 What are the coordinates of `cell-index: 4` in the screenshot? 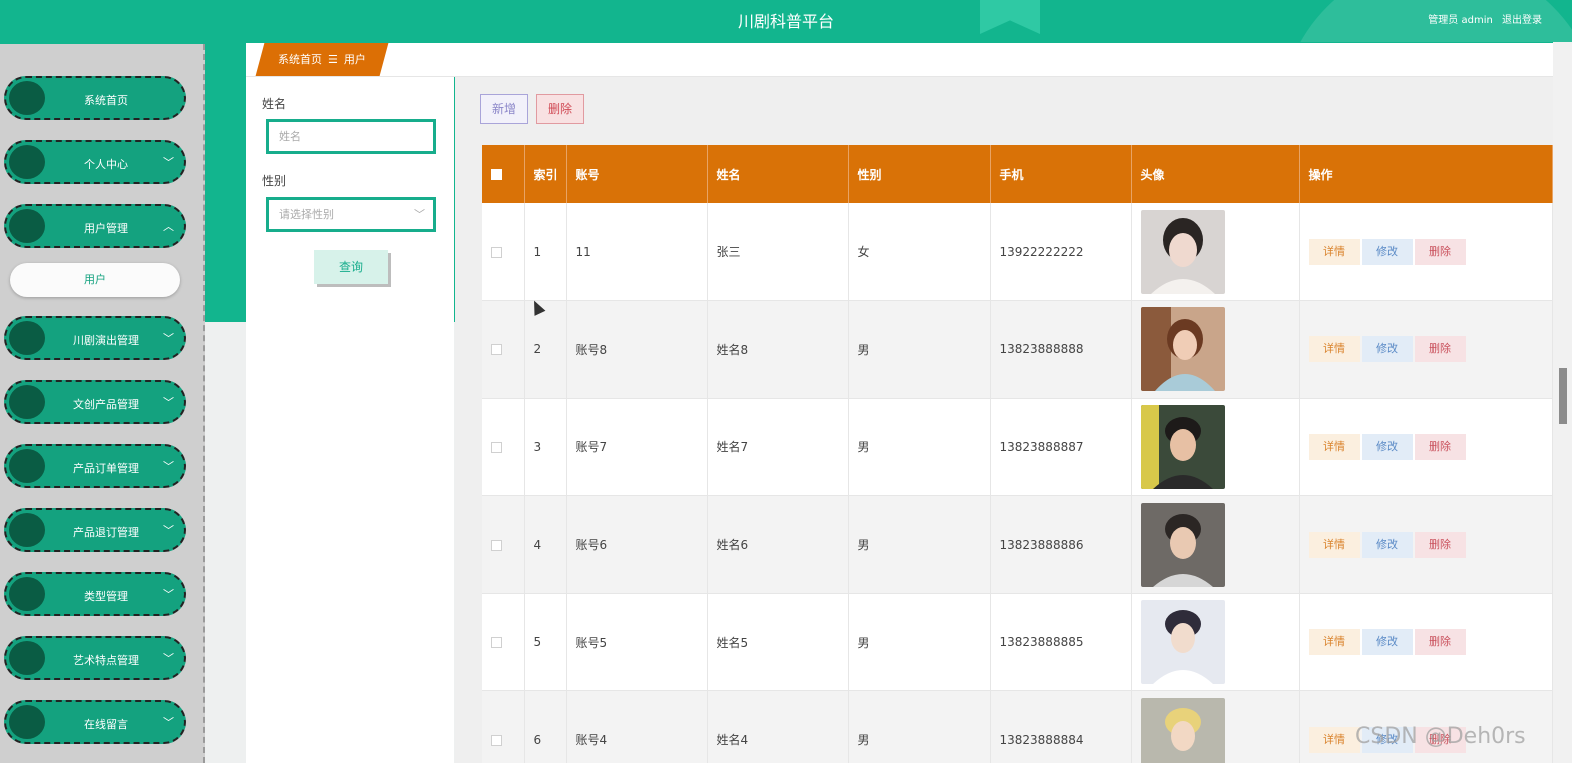 It's located at (545, 544).